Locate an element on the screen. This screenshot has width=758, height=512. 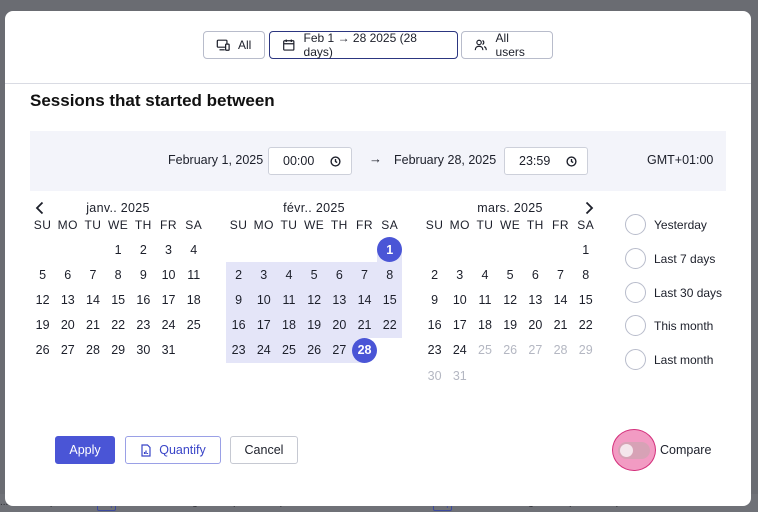
in-range-day: 11 is located at coordinates (289, 300).